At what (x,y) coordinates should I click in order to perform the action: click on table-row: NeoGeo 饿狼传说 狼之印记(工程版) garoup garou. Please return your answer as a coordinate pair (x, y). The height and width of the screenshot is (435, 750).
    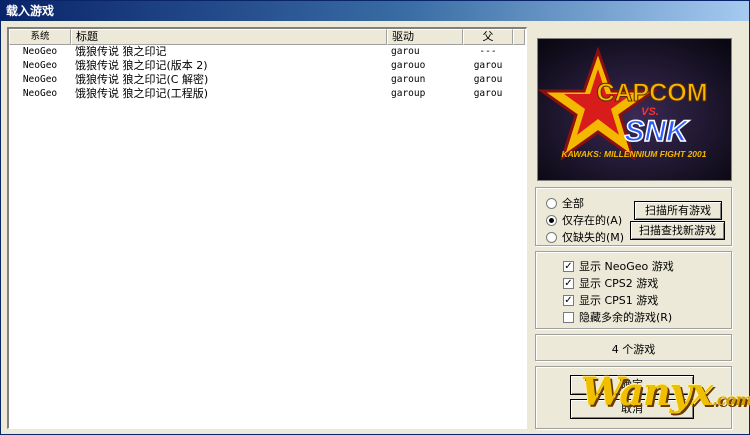
    Looking at the image, I should click on (267, 94).